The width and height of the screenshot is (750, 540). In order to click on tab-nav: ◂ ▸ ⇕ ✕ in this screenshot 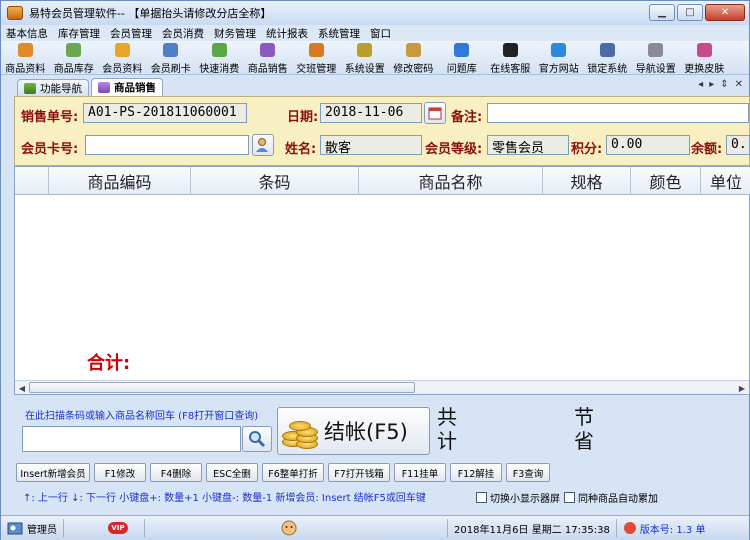, I will do `click(720, 84)`.